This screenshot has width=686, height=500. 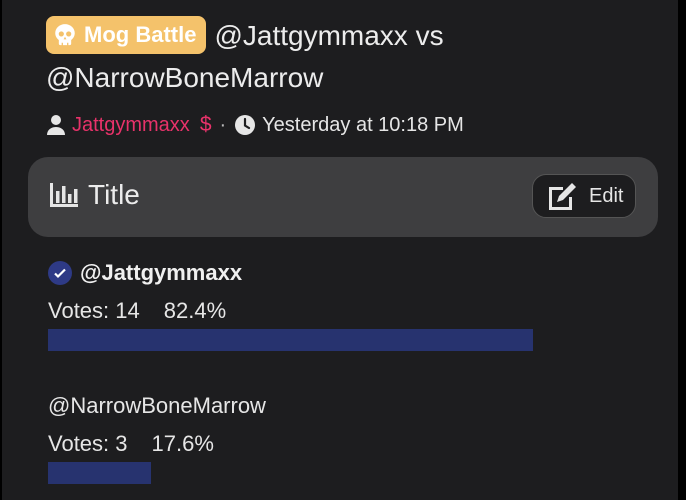 What do you see at coordinates (329, 35) in the screenshot?
I see `title-text-1: @Jattgymmaxx vs` at bounding box center [329, 35].